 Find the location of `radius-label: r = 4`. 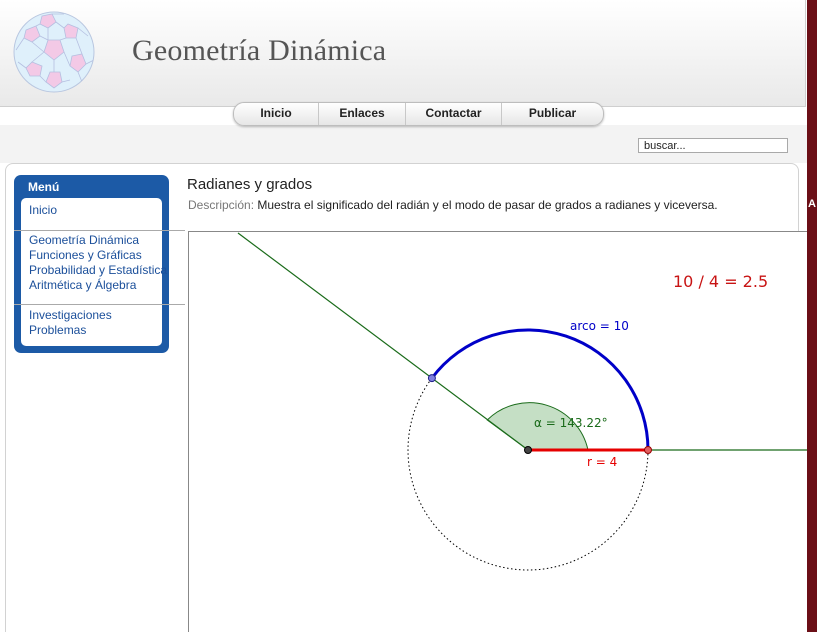

radius-label: r = 4 is located at coordinates (602, 462).